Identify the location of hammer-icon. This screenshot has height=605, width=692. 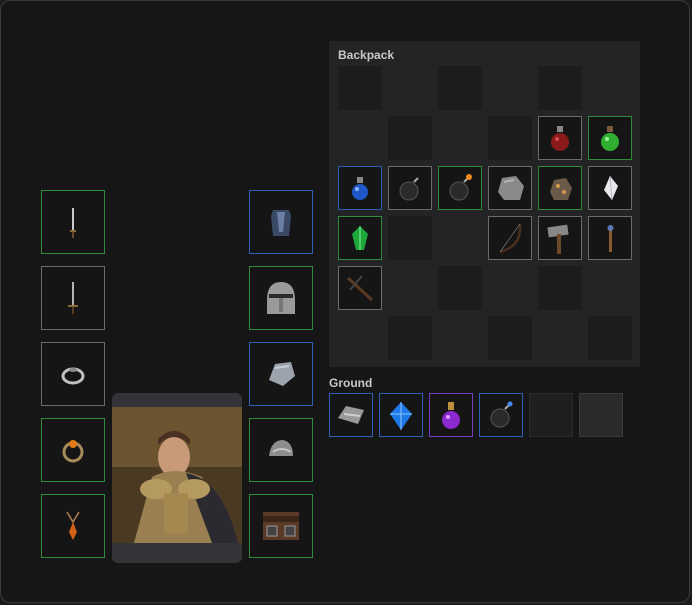
(558, 239).